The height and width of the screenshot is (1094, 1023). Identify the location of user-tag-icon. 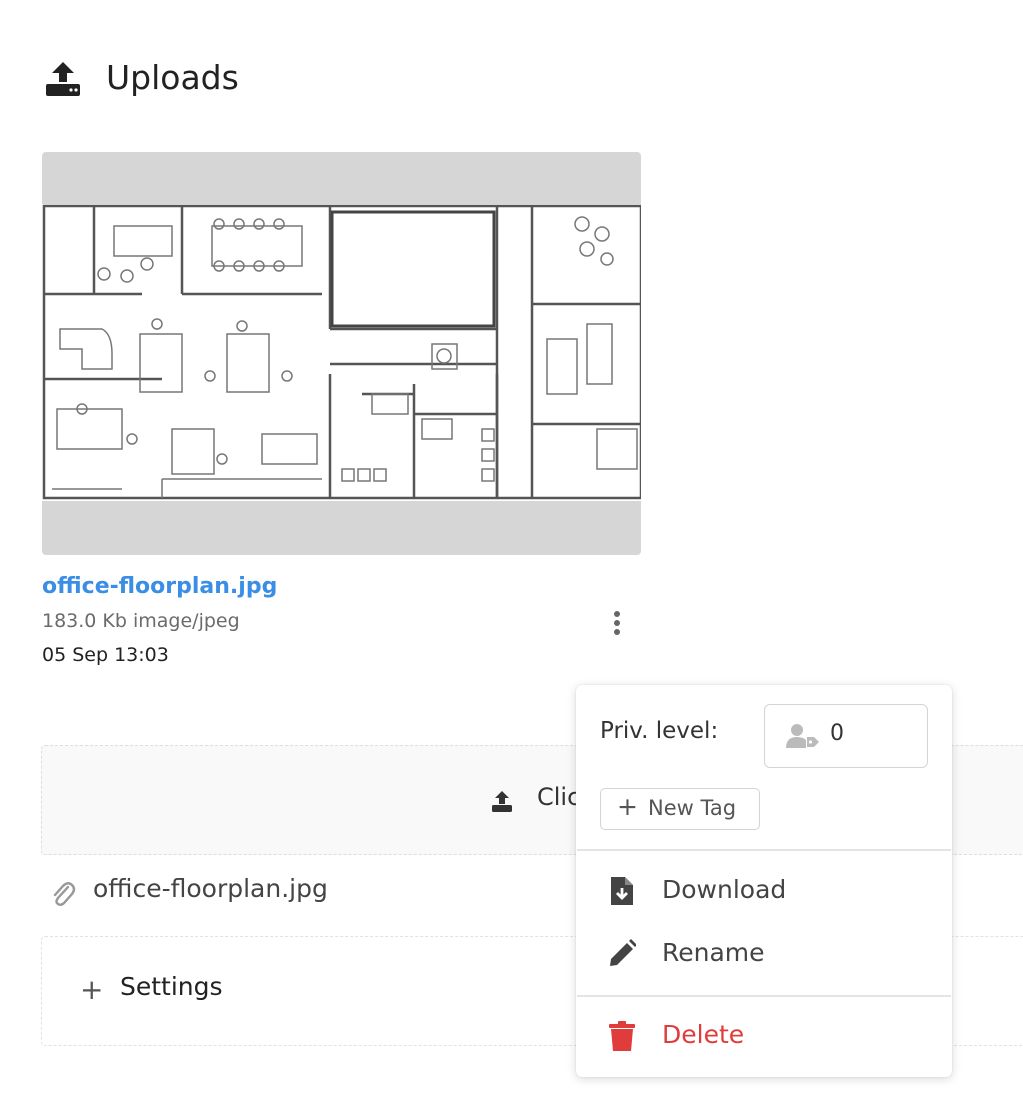
(802, 736).